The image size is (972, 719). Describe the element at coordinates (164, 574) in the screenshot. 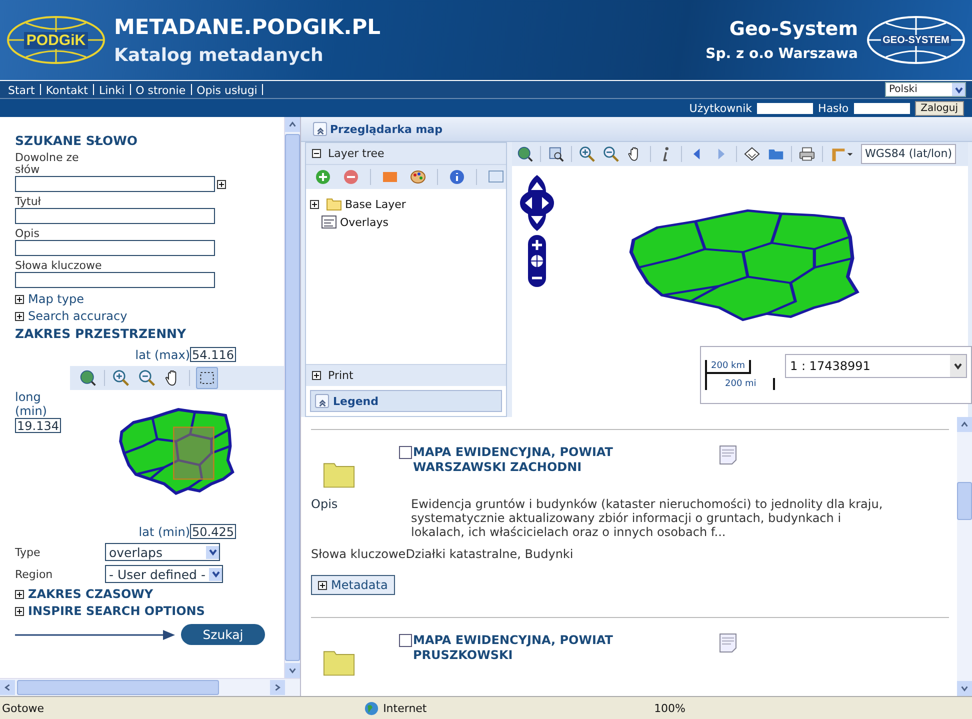

I see `dropdown-select: - User defined -` at that location.